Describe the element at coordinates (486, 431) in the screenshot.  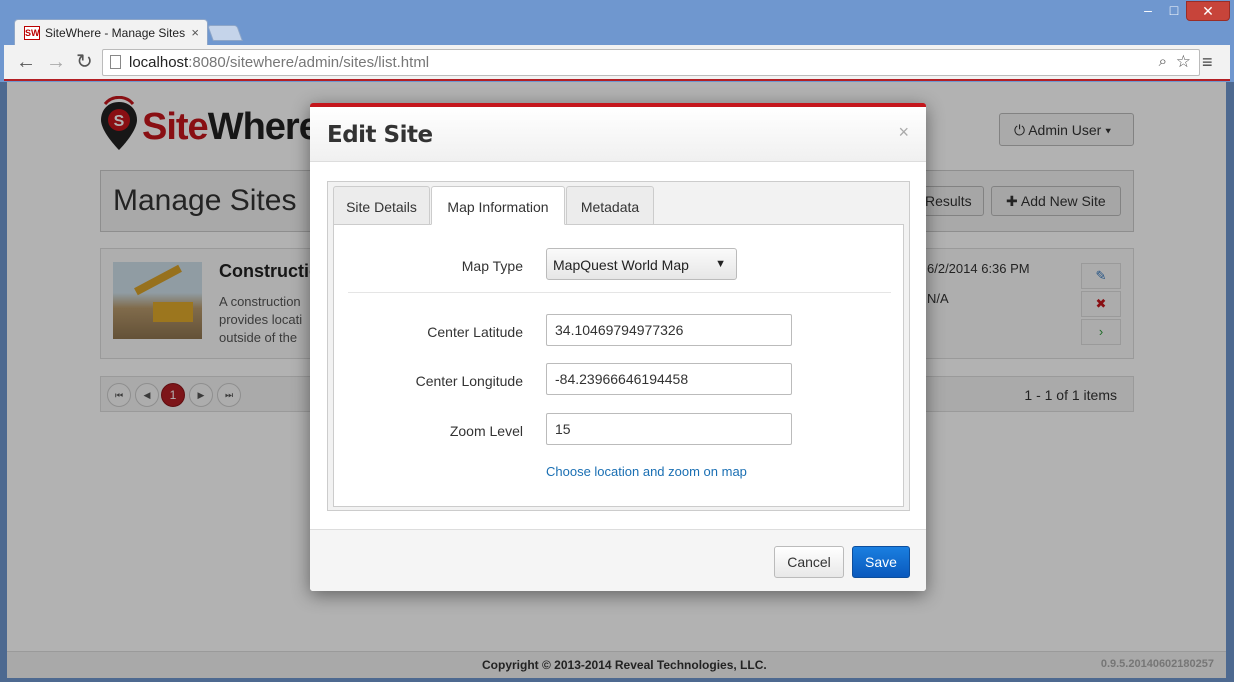
I see `zoom-level-label: Zoom Level` at that location.